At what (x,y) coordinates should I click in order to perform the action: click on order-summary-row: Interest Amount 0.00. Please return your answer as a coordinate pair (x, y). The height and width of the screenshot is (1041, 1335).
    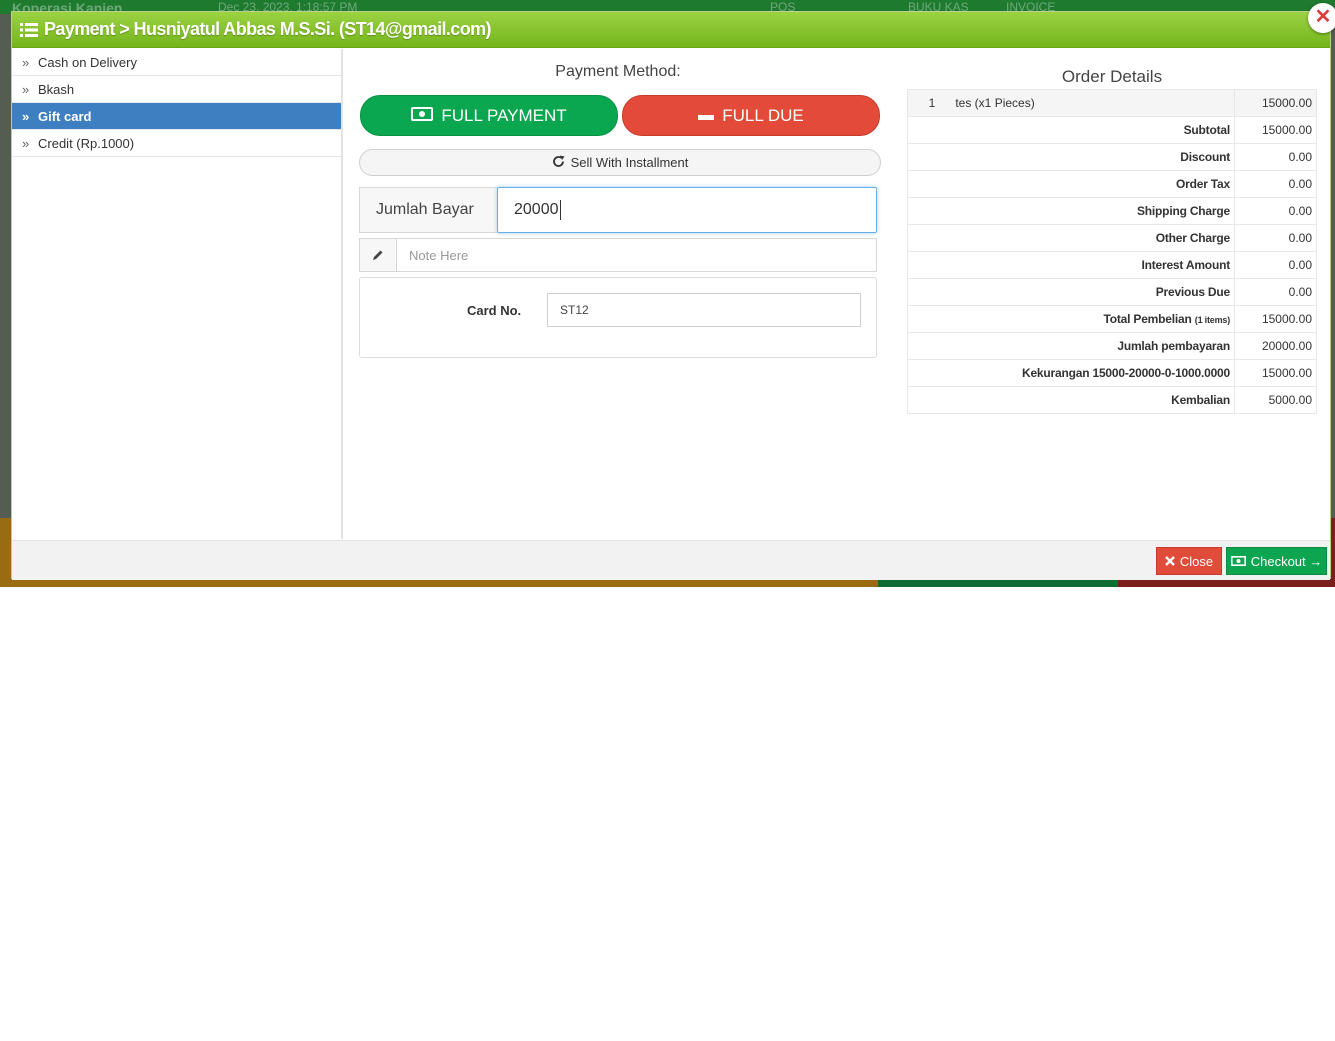
    Looking at the image, I should click on (1112, 265).